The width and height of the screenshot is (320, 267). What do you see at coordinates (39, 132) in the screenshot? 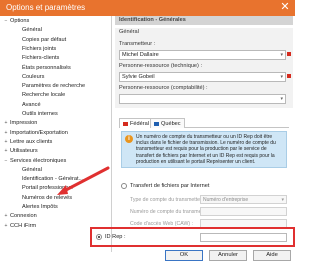
I see `tree-item-label: Importation/Exportation` at bounding box center [39, 132].